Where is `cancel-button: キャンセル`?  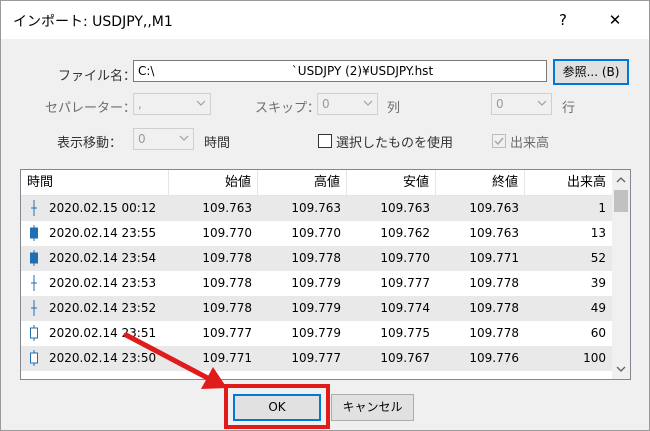
cancel-button: キャンセル is located at coordinates (372, 407).